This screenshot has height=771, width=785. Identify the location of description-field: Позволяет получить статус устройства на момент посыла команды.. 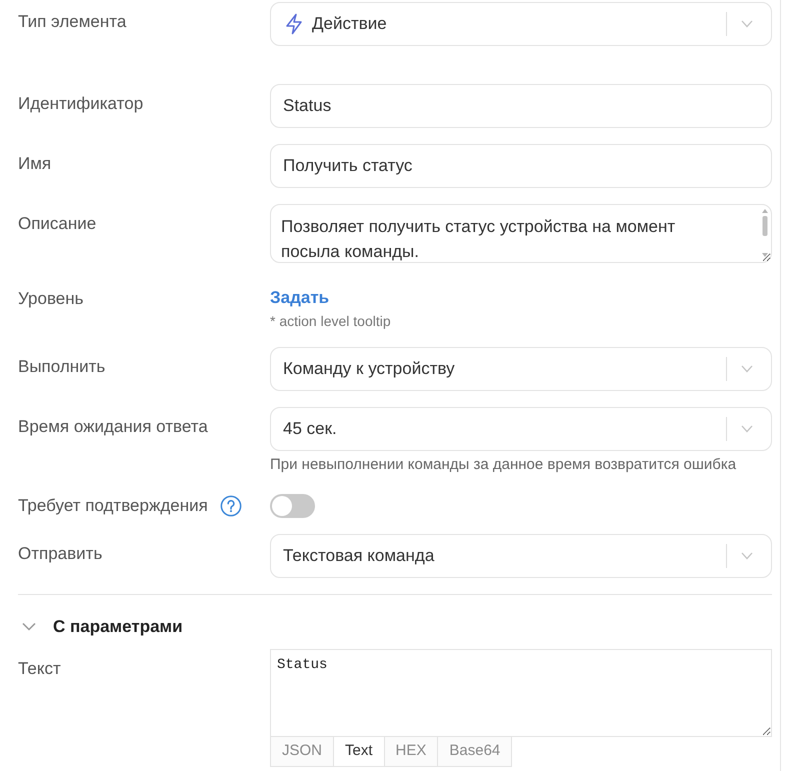
(521, 233).